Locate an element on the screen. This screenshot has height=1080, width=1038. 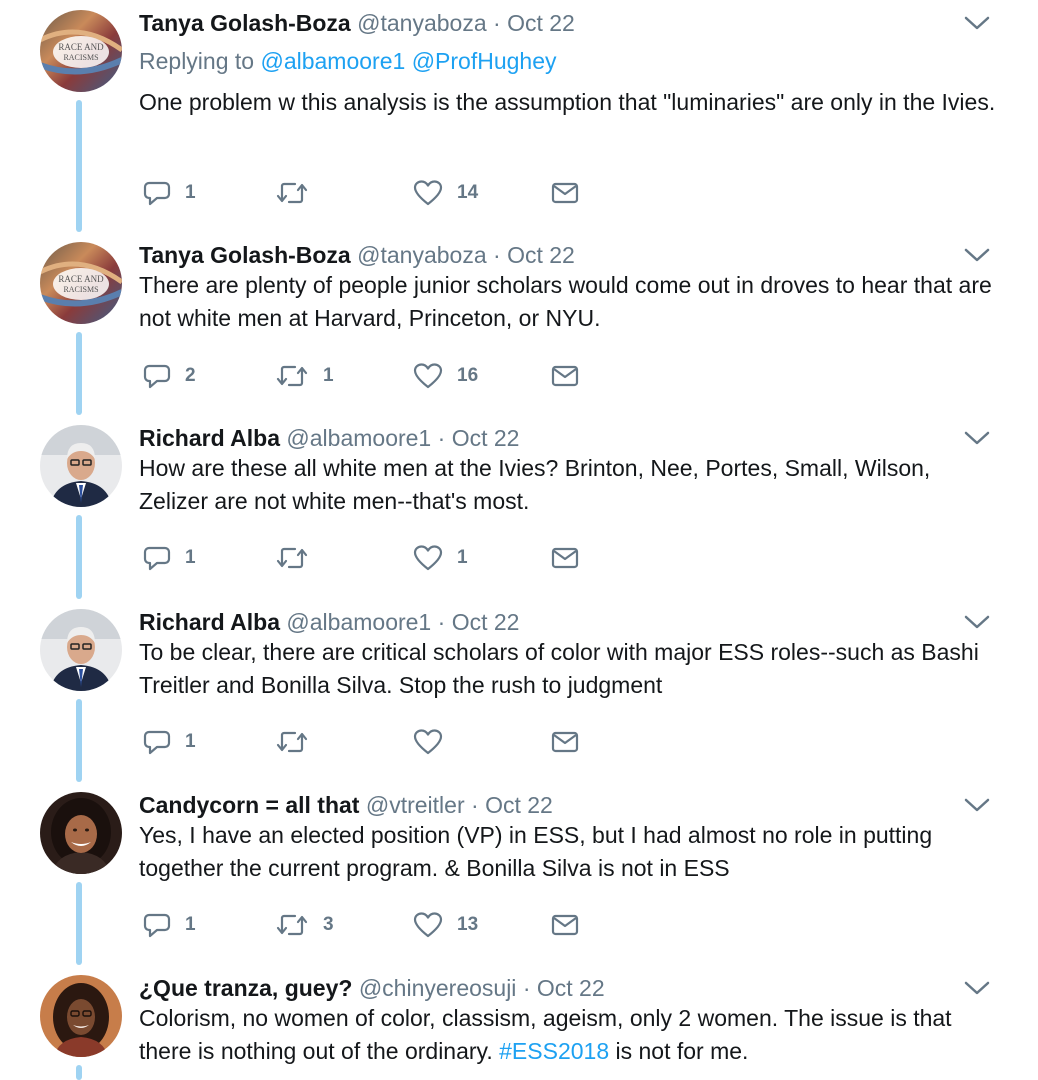
like-count: 13 is located at coordinates (468, 924).